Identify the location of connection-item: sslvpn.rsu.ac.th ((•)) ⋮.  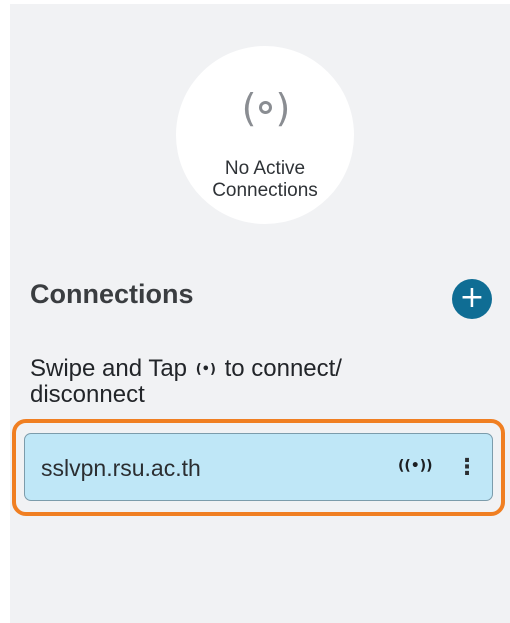
(258, 467).